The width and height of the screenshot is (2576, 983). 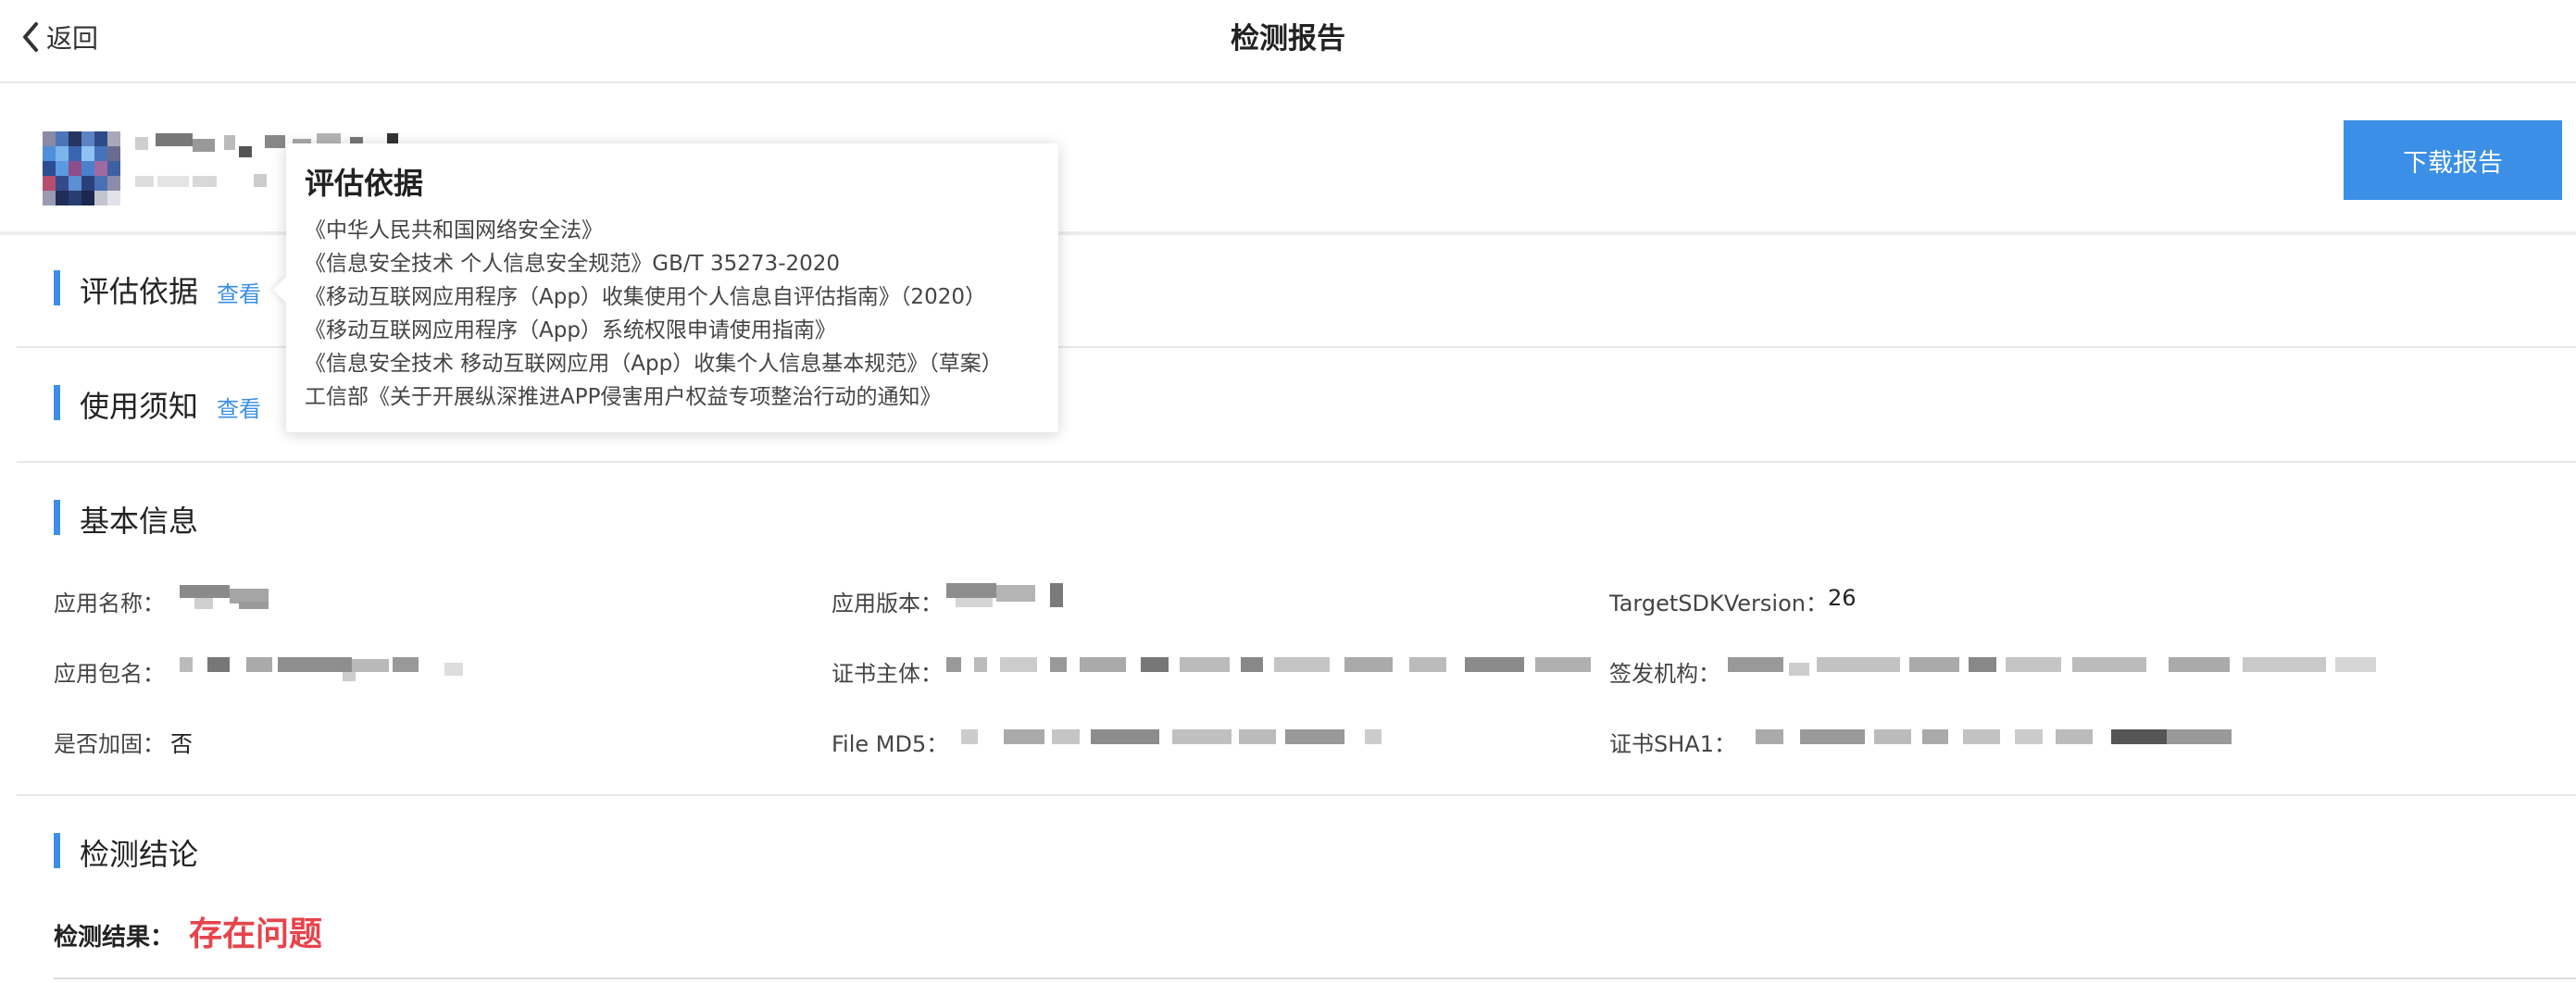 I want to click on cert-subject-value-redacted, so click(x=1270, y=669).